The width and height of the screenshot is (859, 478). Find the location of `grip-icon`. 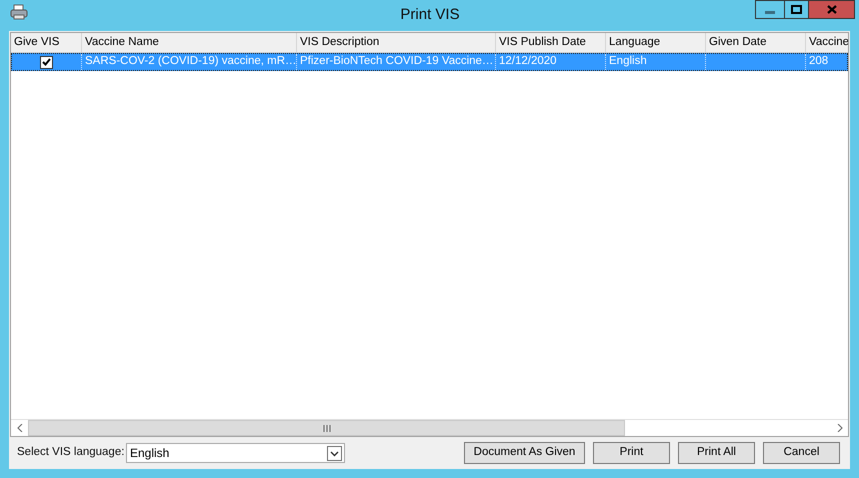

grip-icon is located at coordinates (326, 428).